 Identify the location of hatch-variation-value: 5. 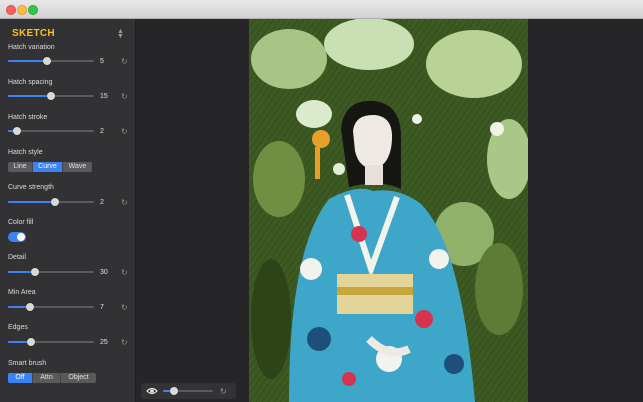
(102, 61).